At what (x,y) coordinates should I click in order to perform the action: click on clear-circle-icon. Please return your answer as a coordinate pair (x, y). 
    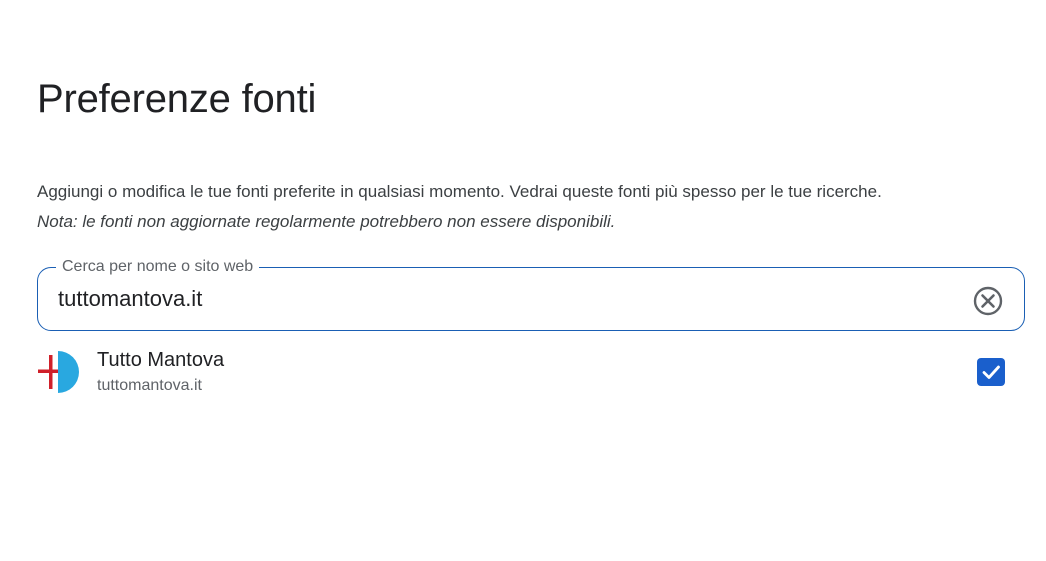
    Looking at the image, I should click on (988, 301).